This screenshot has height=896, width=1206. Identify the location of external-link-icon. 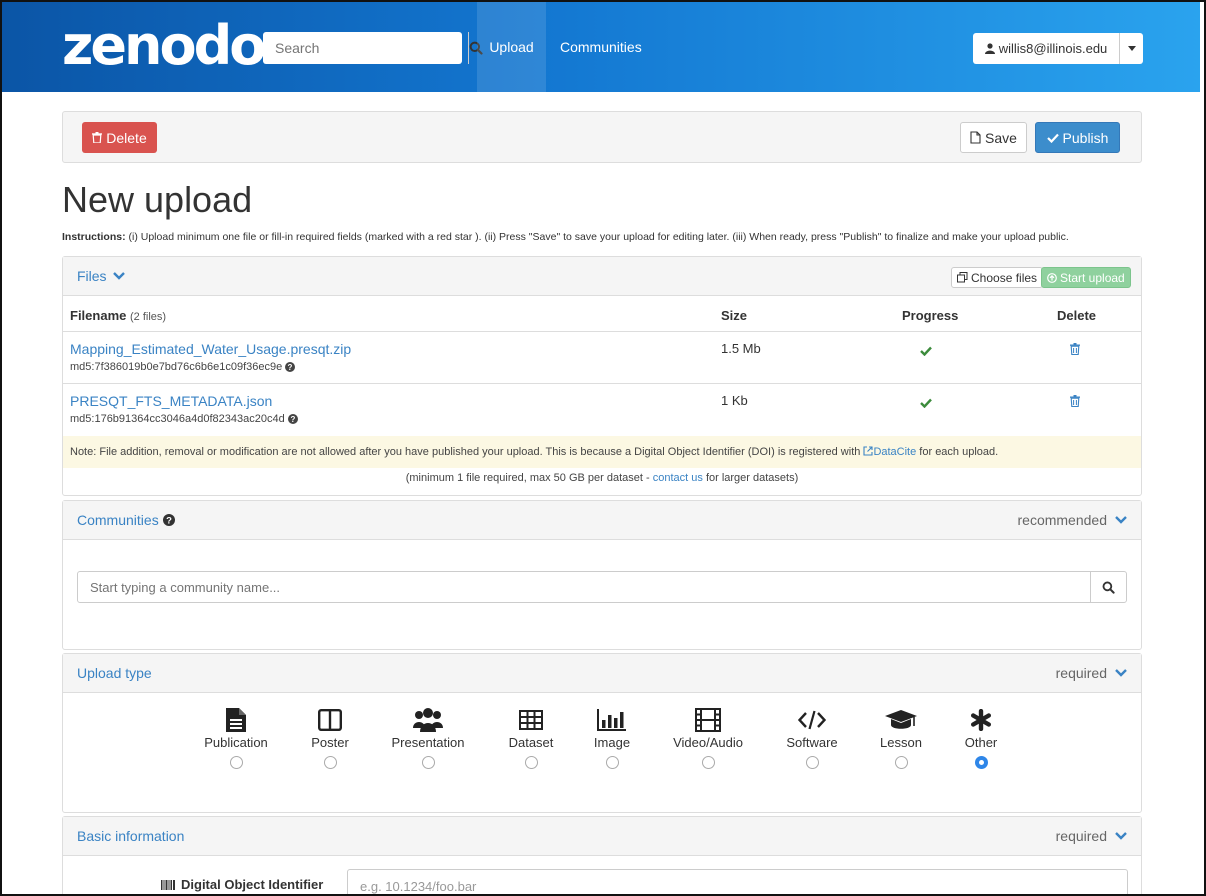
(868, 451).